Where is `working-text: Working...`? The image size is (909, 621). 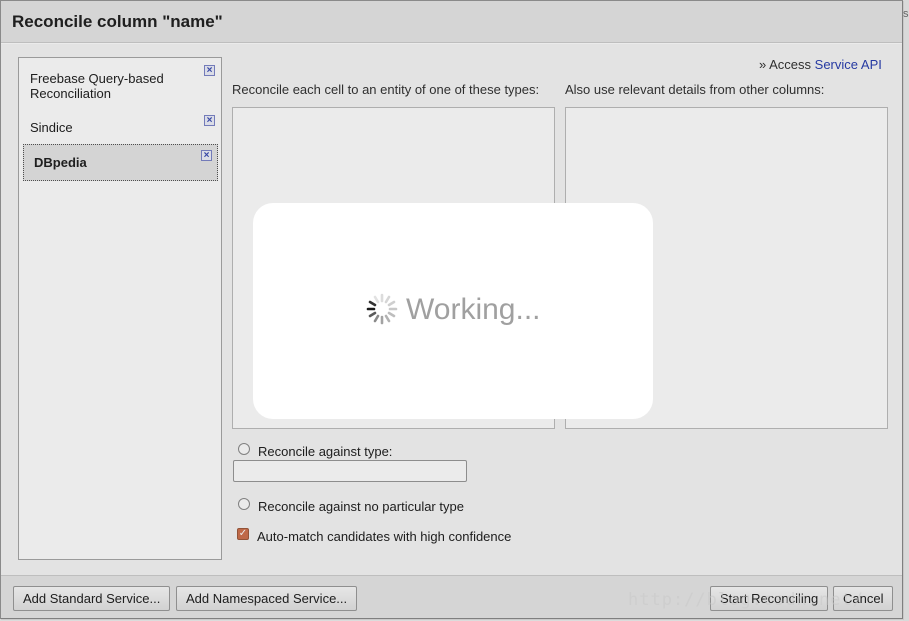 working-text: Working... is located at coordinates (473, 309).